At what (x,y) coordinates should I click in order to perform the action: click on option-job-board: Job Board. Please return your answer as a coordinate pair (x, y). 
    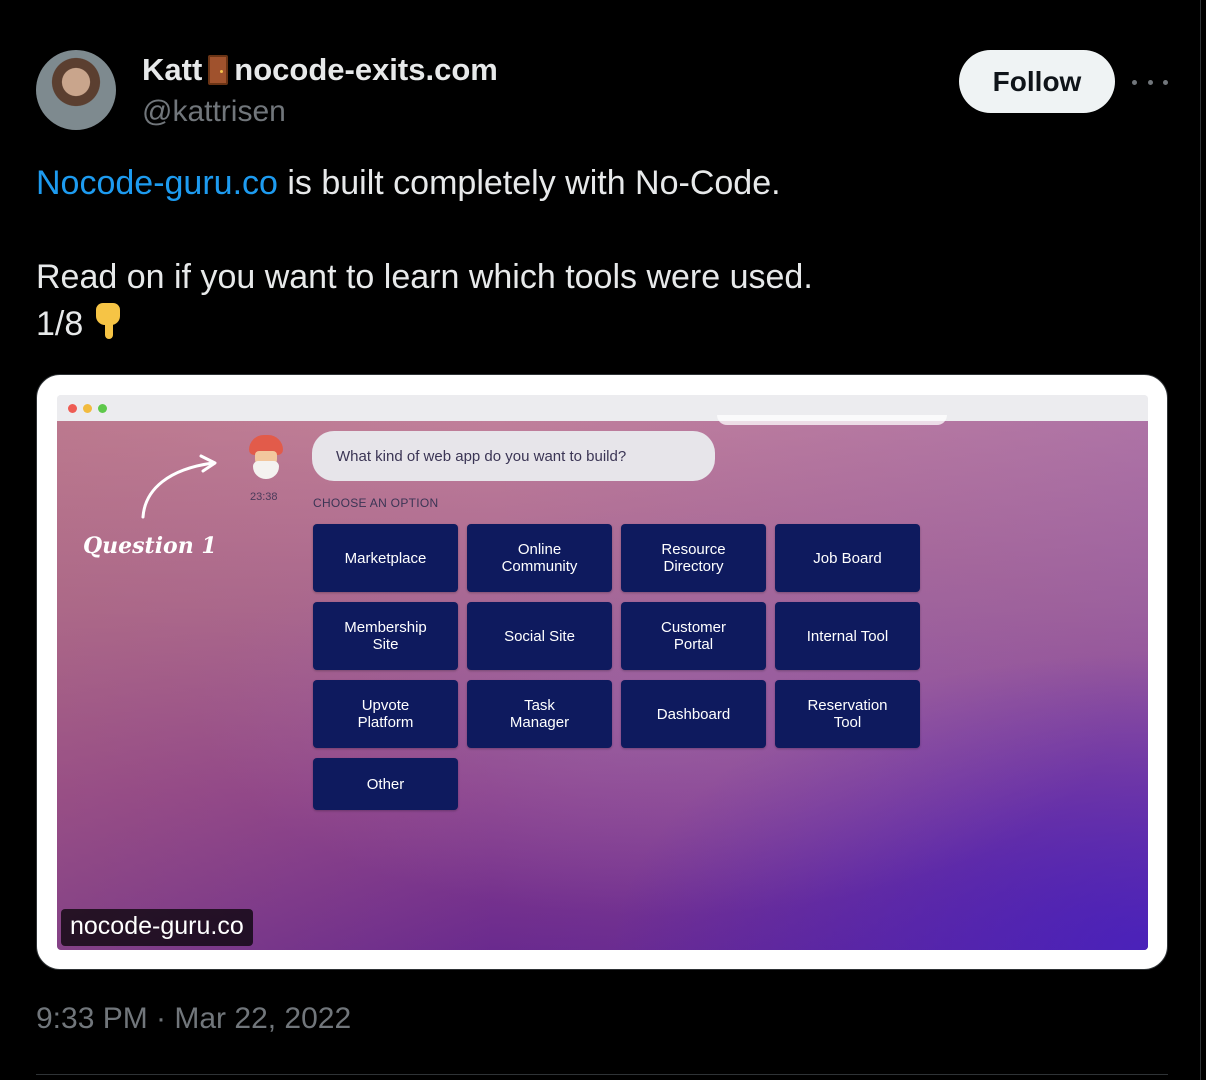
    Looking at the image, I should click on (847, 558).